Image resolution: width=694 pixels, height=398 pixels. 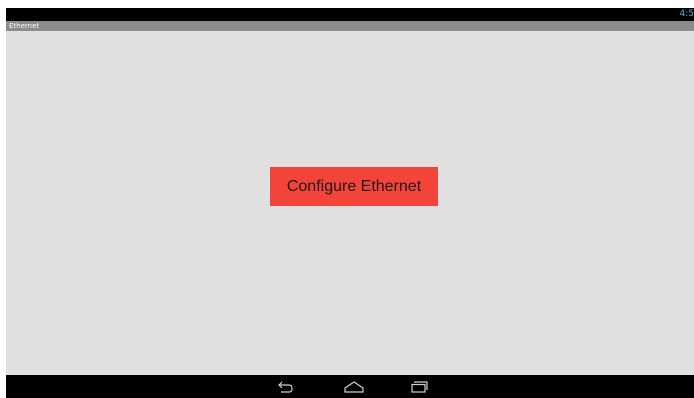 I want to click on recents-icon, so click(x=419, y=387).